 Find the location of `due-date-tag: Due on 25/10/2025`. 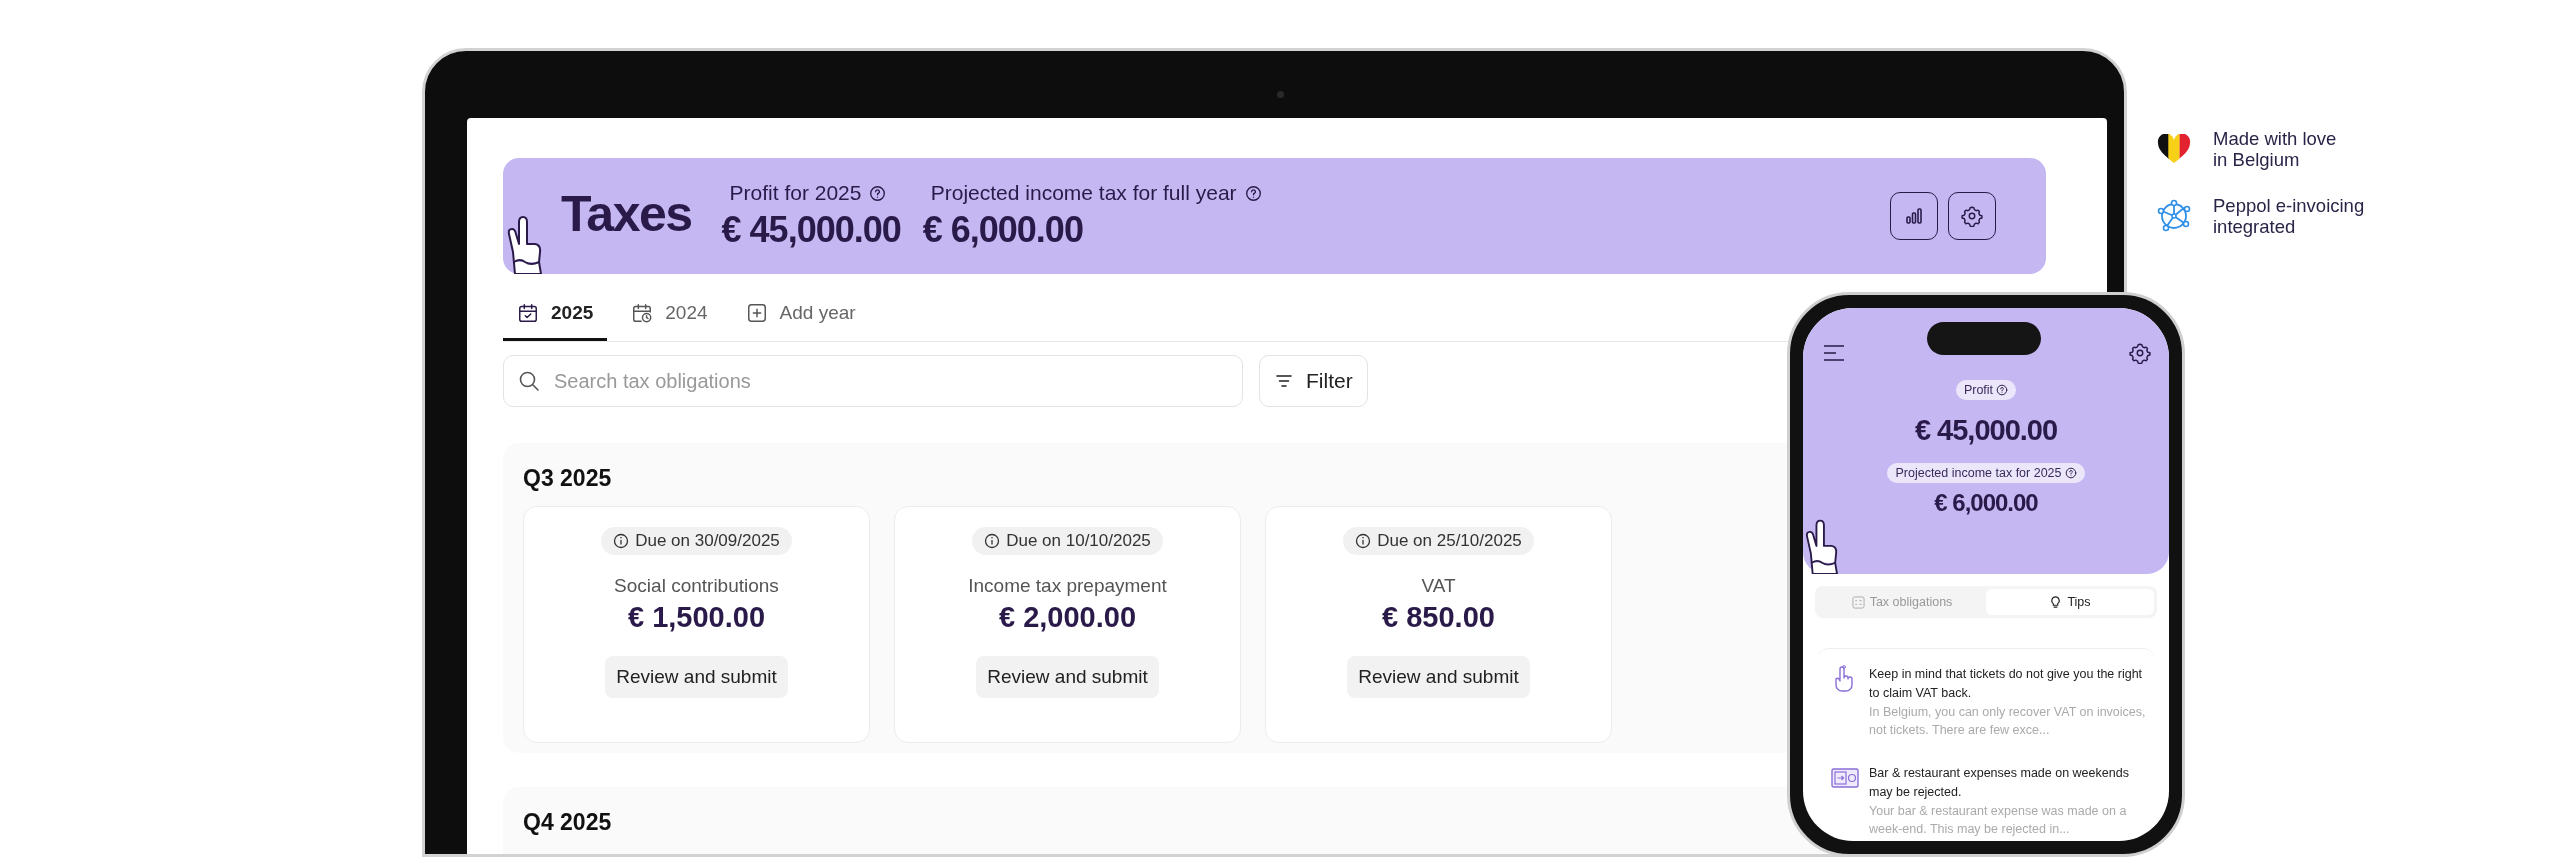

due-date-tag: Due on 25/10/2025 is located at coordinates (1438, 541).